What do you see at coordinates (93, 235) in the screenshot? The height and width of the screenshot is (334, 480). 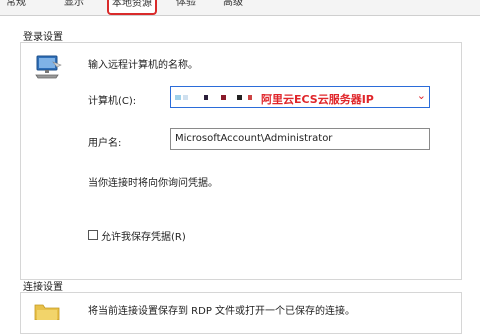 I see `save-credentials-checkbox` at bounding box center [93, 235].